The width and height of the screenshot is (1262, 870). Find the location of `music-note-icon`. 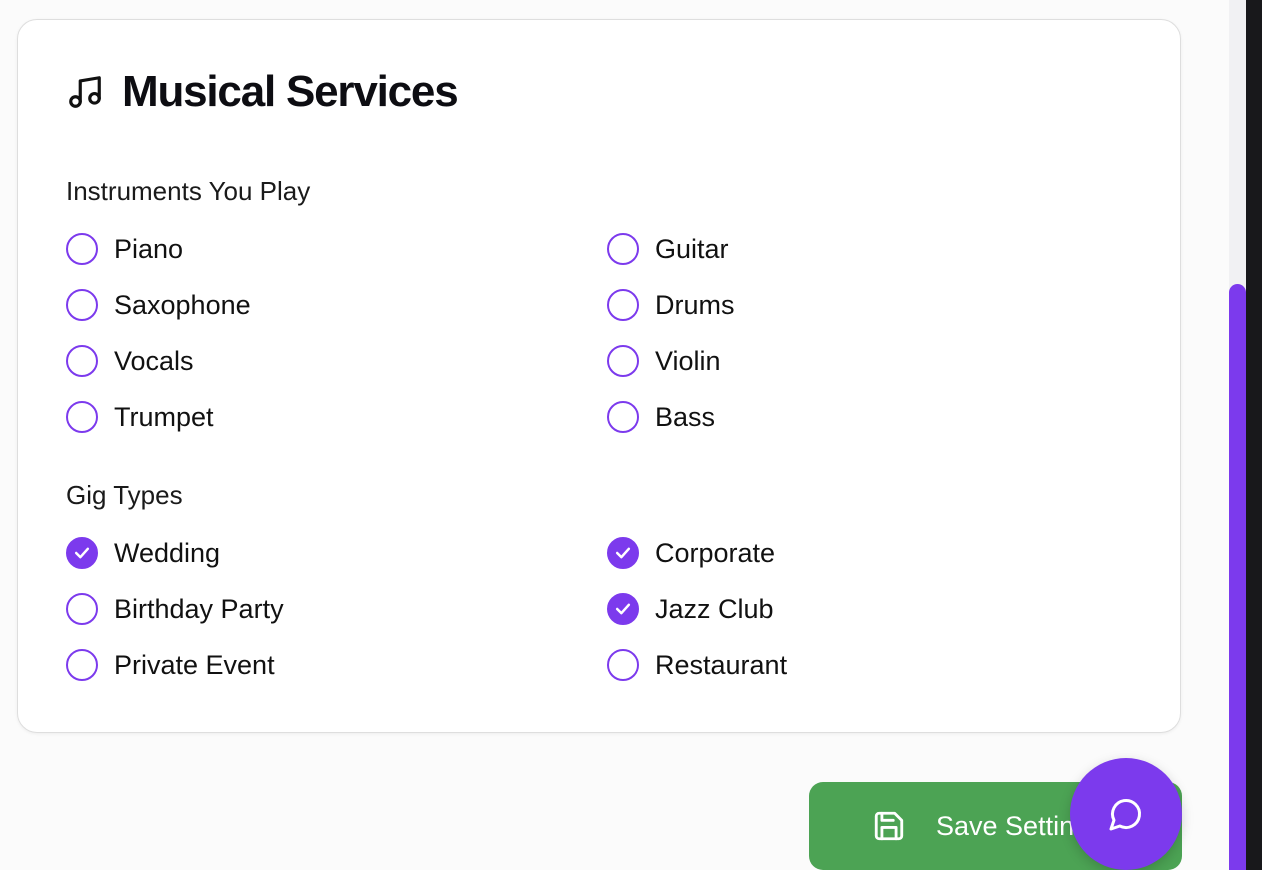

music-note-icon is located at coordinates (85, 92).